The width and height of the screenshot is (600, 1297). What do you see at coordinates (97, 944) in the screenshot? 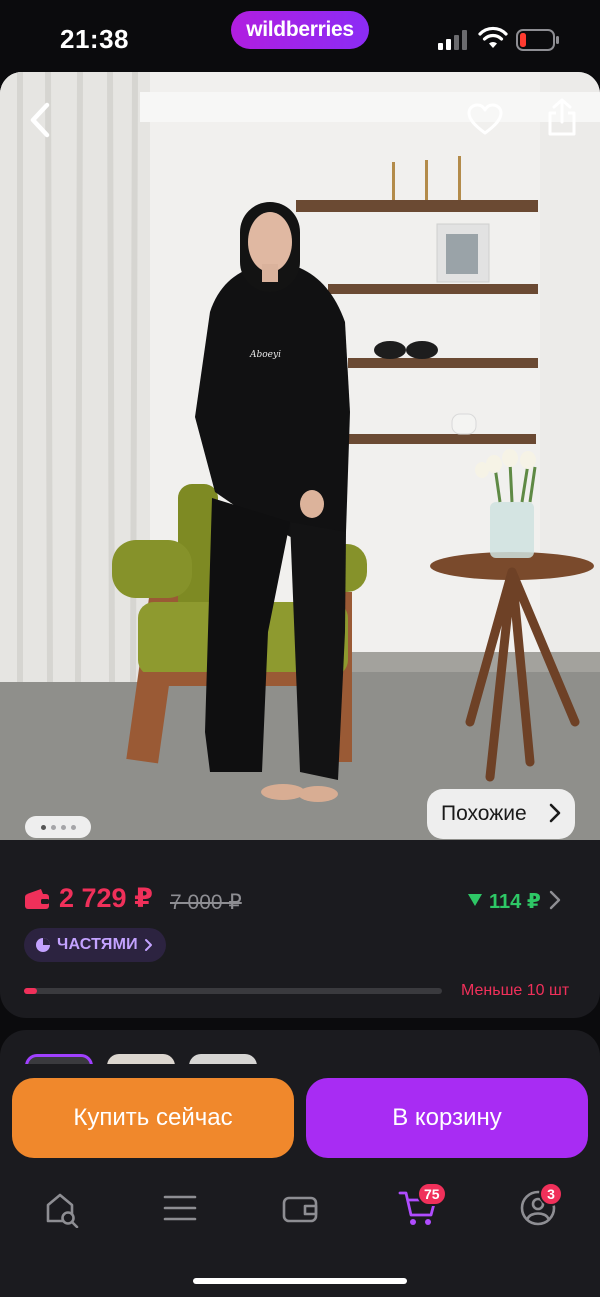
I see `installments-label: ЧАСТЯМИ` at bounding box center [97, 944].